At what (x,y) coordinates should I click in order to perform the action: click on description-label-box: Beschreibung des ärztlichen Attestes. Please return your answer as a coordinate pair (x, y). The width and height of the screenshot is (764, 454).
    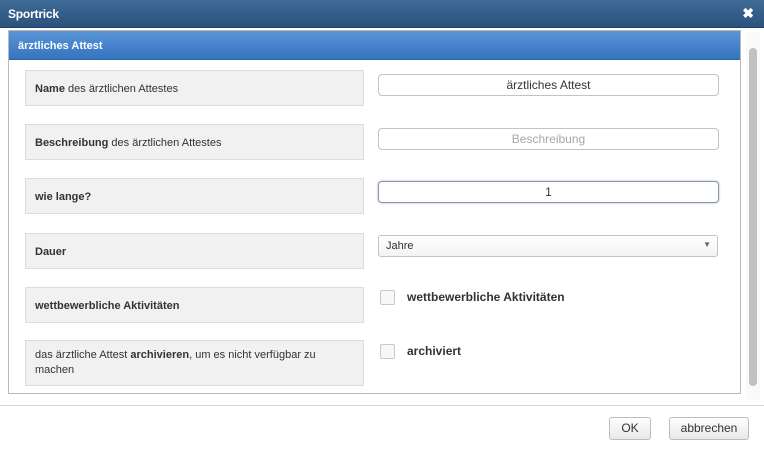
    Looking at the image, I should click on (194, 142).